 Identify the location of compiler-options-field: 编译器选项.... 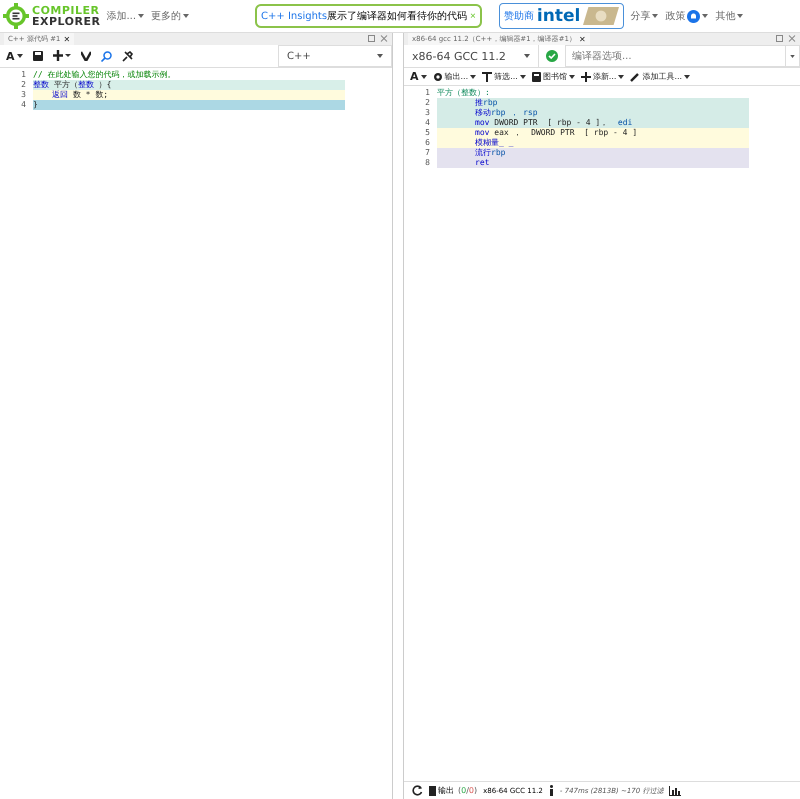
(675, 56).